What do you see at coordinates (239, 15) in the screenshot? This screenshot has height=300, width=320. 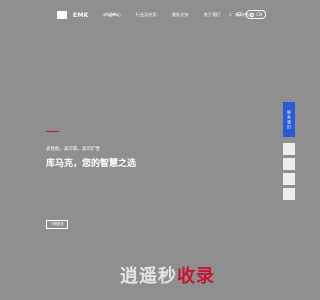 I see `menu-icon: ☰` at bounding box center [239, 15].